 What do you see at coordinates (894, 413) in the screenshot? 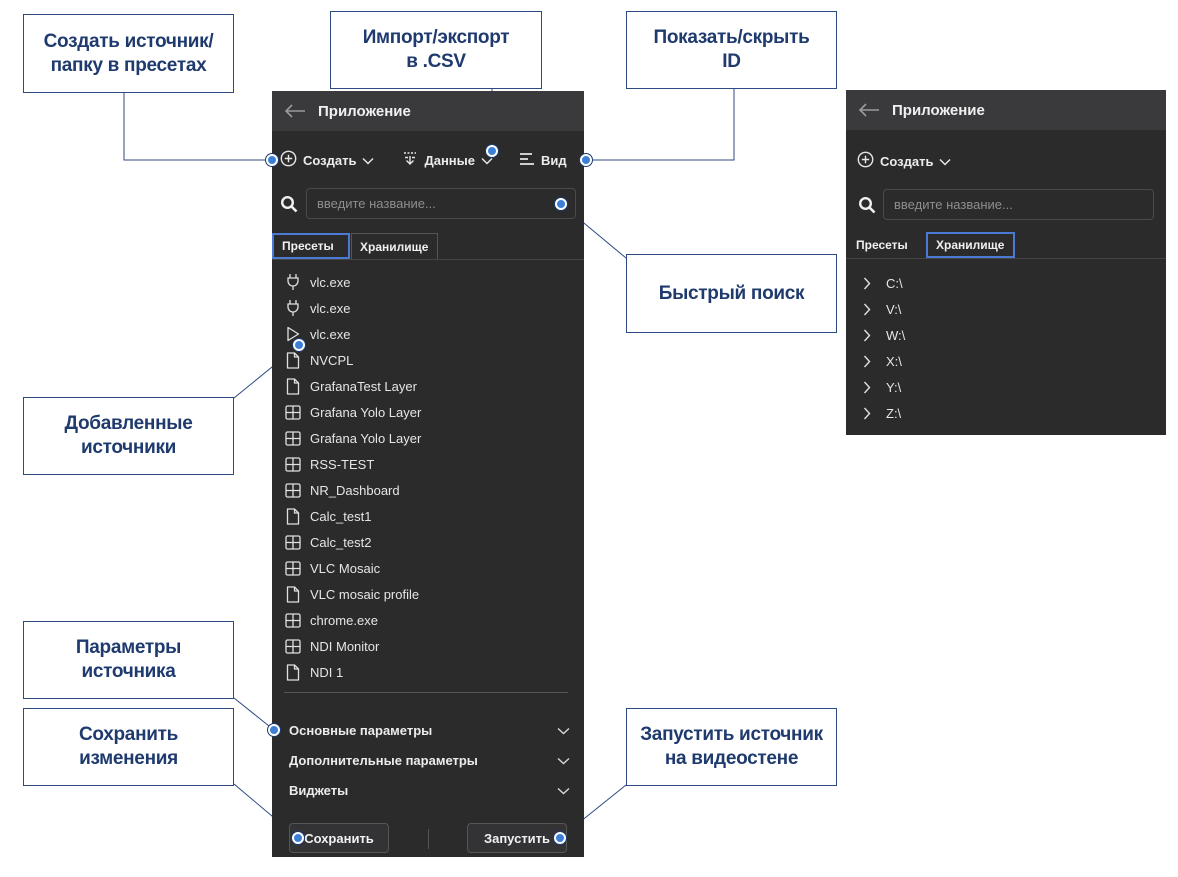
I see `drive-label: Z:\` at bounding box center [894, 413].